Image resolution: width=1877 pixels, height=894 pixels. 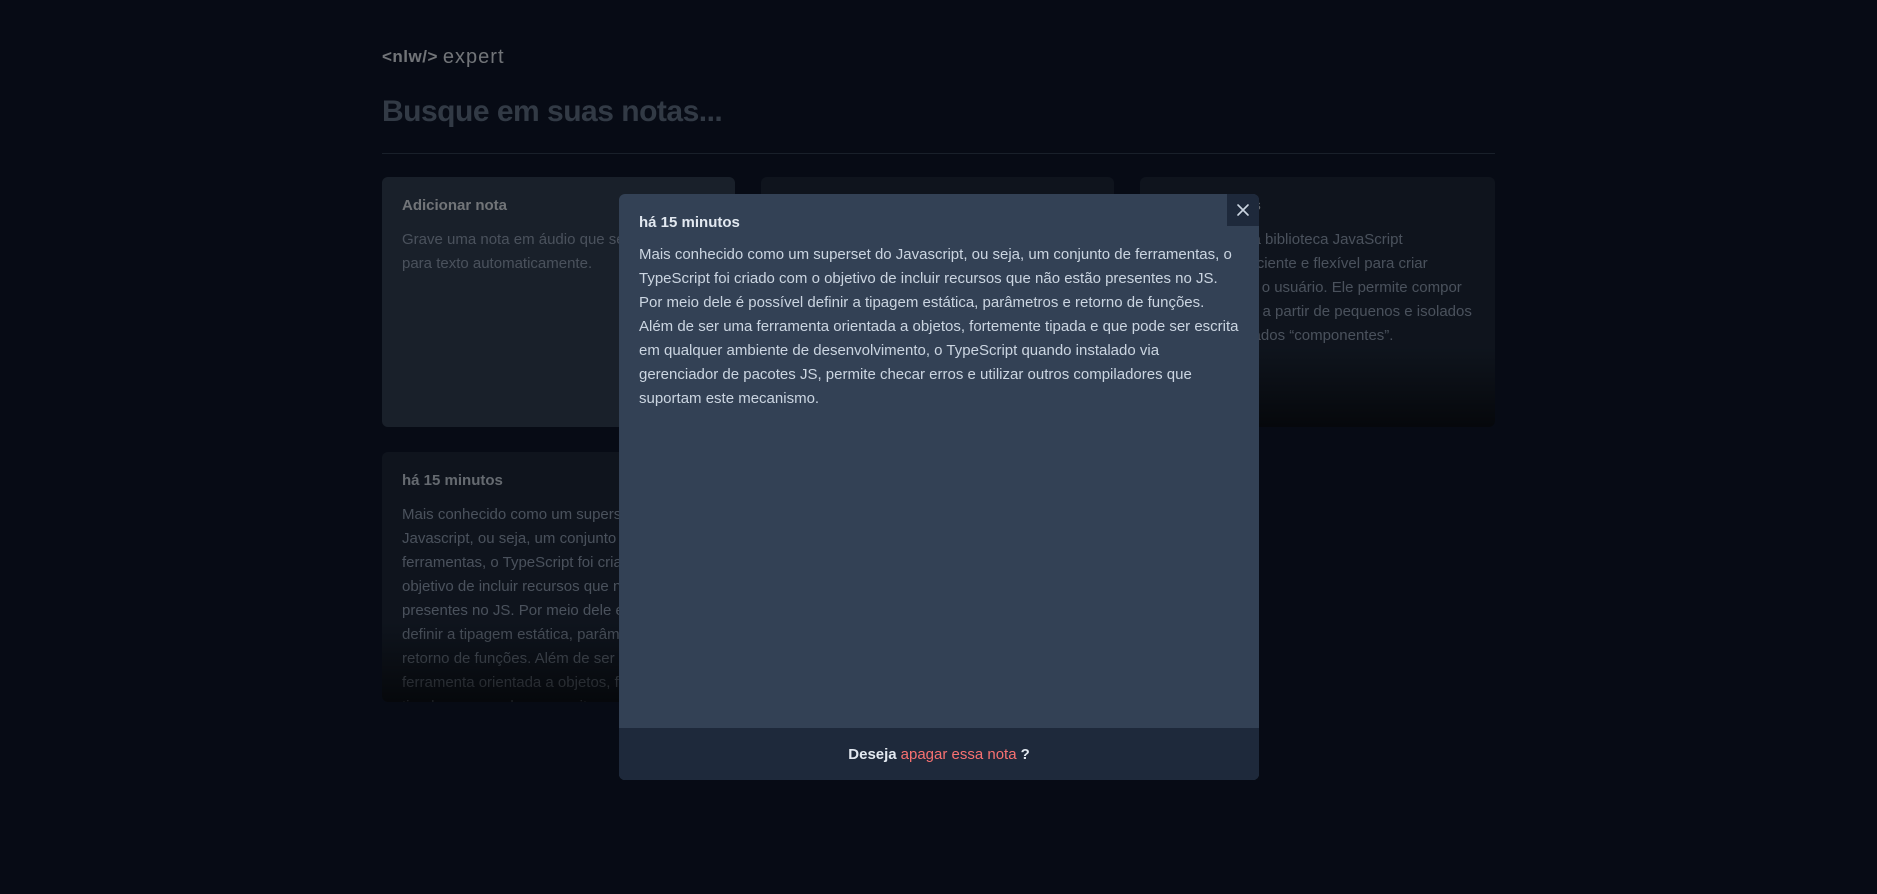 I want to click on close-button, so click(x=1243, y=210).